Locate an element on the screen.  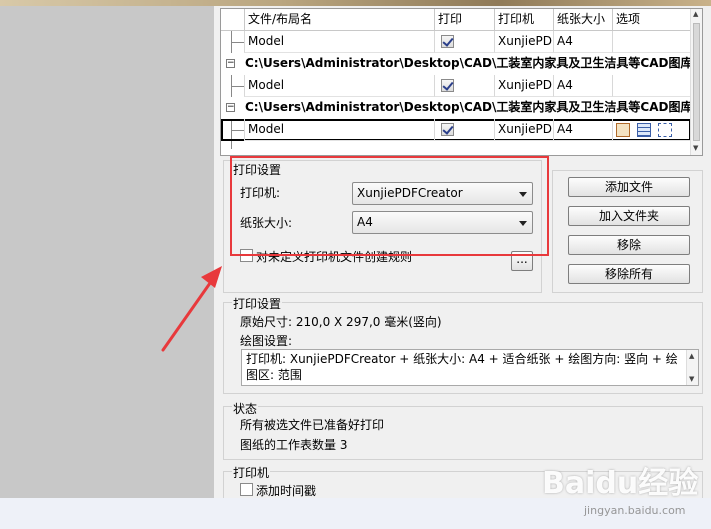
page-setup-icon is located at coordinates (664, 130).